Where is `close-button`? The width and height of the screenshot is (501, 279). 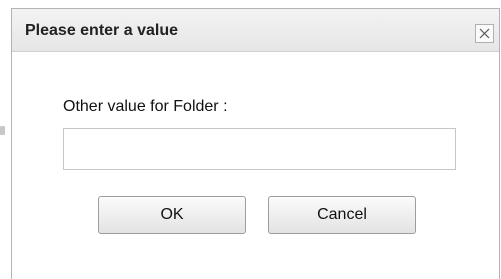
close-button is located at coordinates (484, 33).